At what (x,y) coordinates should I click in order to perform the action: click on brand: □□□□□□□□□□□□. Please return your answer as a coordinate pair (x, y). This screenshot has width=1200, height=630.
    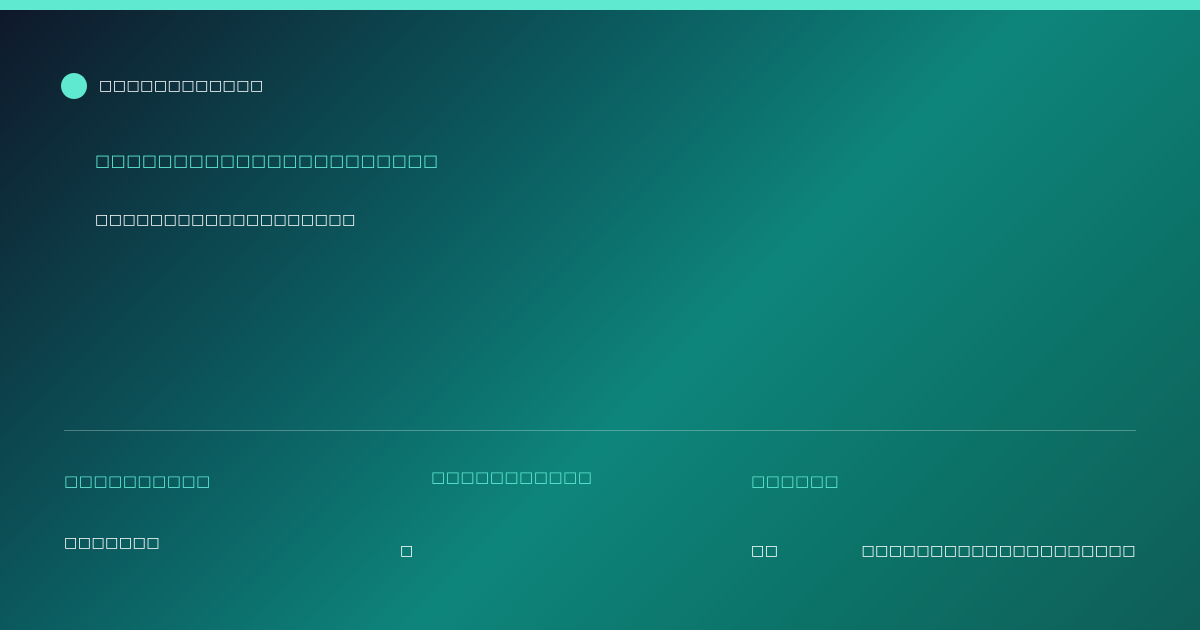
    Looking at the image, I should click on (162, 86).